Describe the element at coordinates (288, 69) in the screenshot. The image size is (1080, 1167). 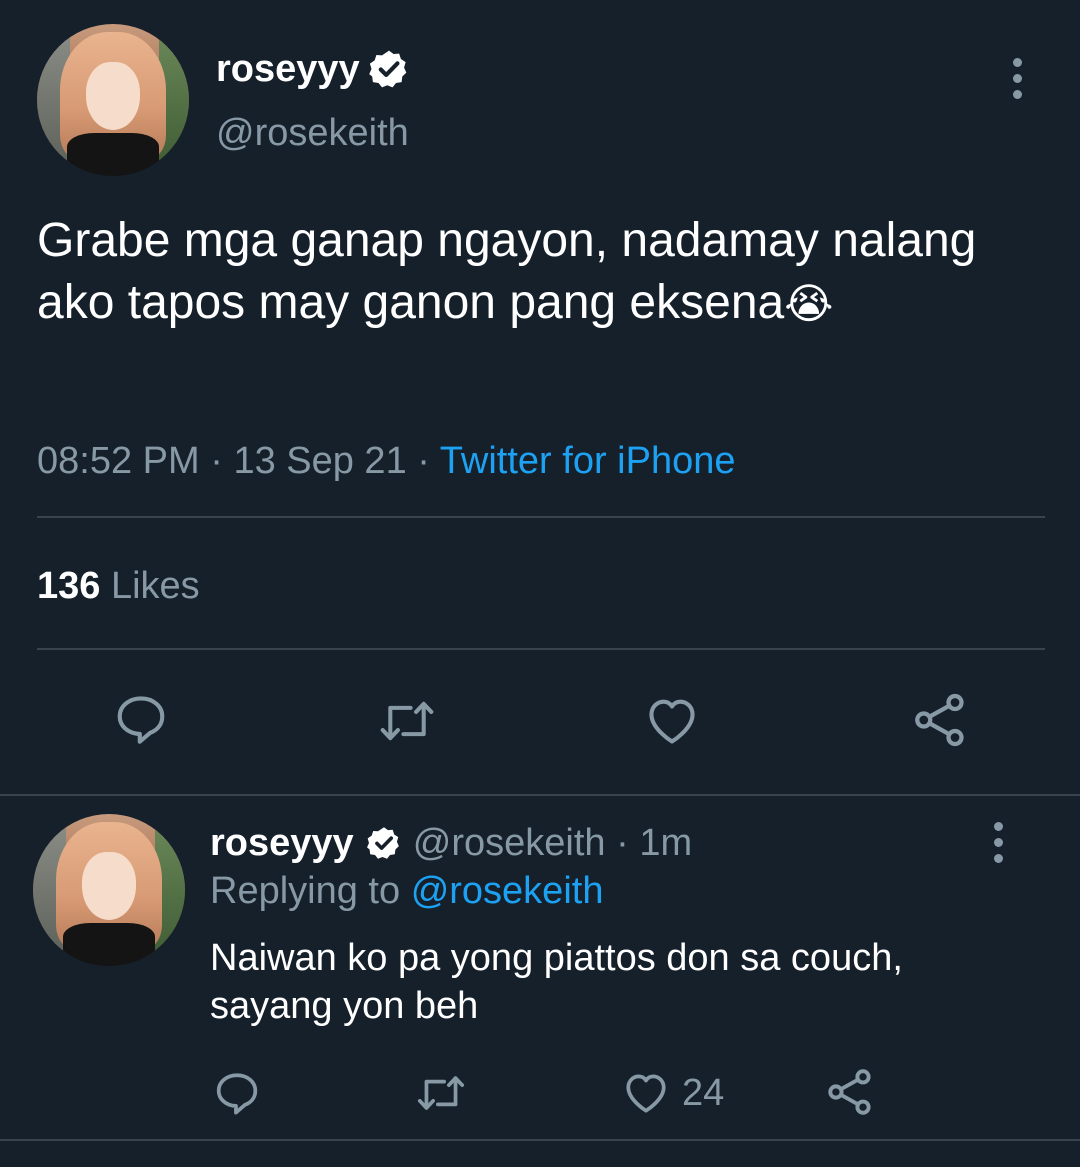
I see `display-name: roseyyy` at that location.